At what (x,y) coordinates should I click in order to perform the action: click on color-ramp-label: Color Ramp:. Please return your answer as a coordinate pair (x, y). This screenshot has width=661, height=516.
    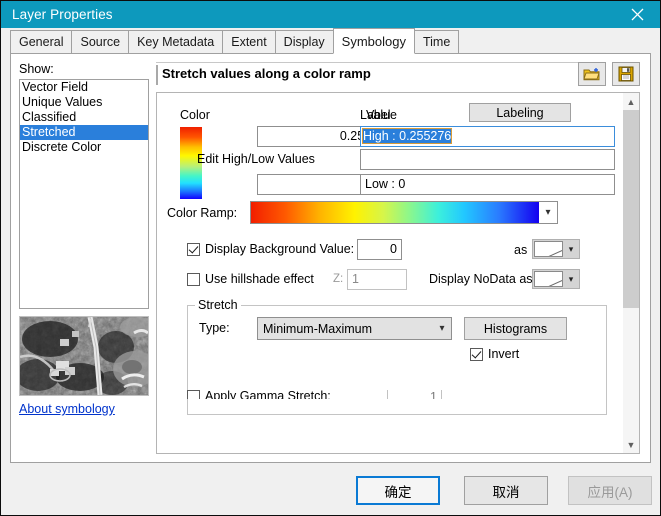
    Looking at the image, I should click on (202, 213).